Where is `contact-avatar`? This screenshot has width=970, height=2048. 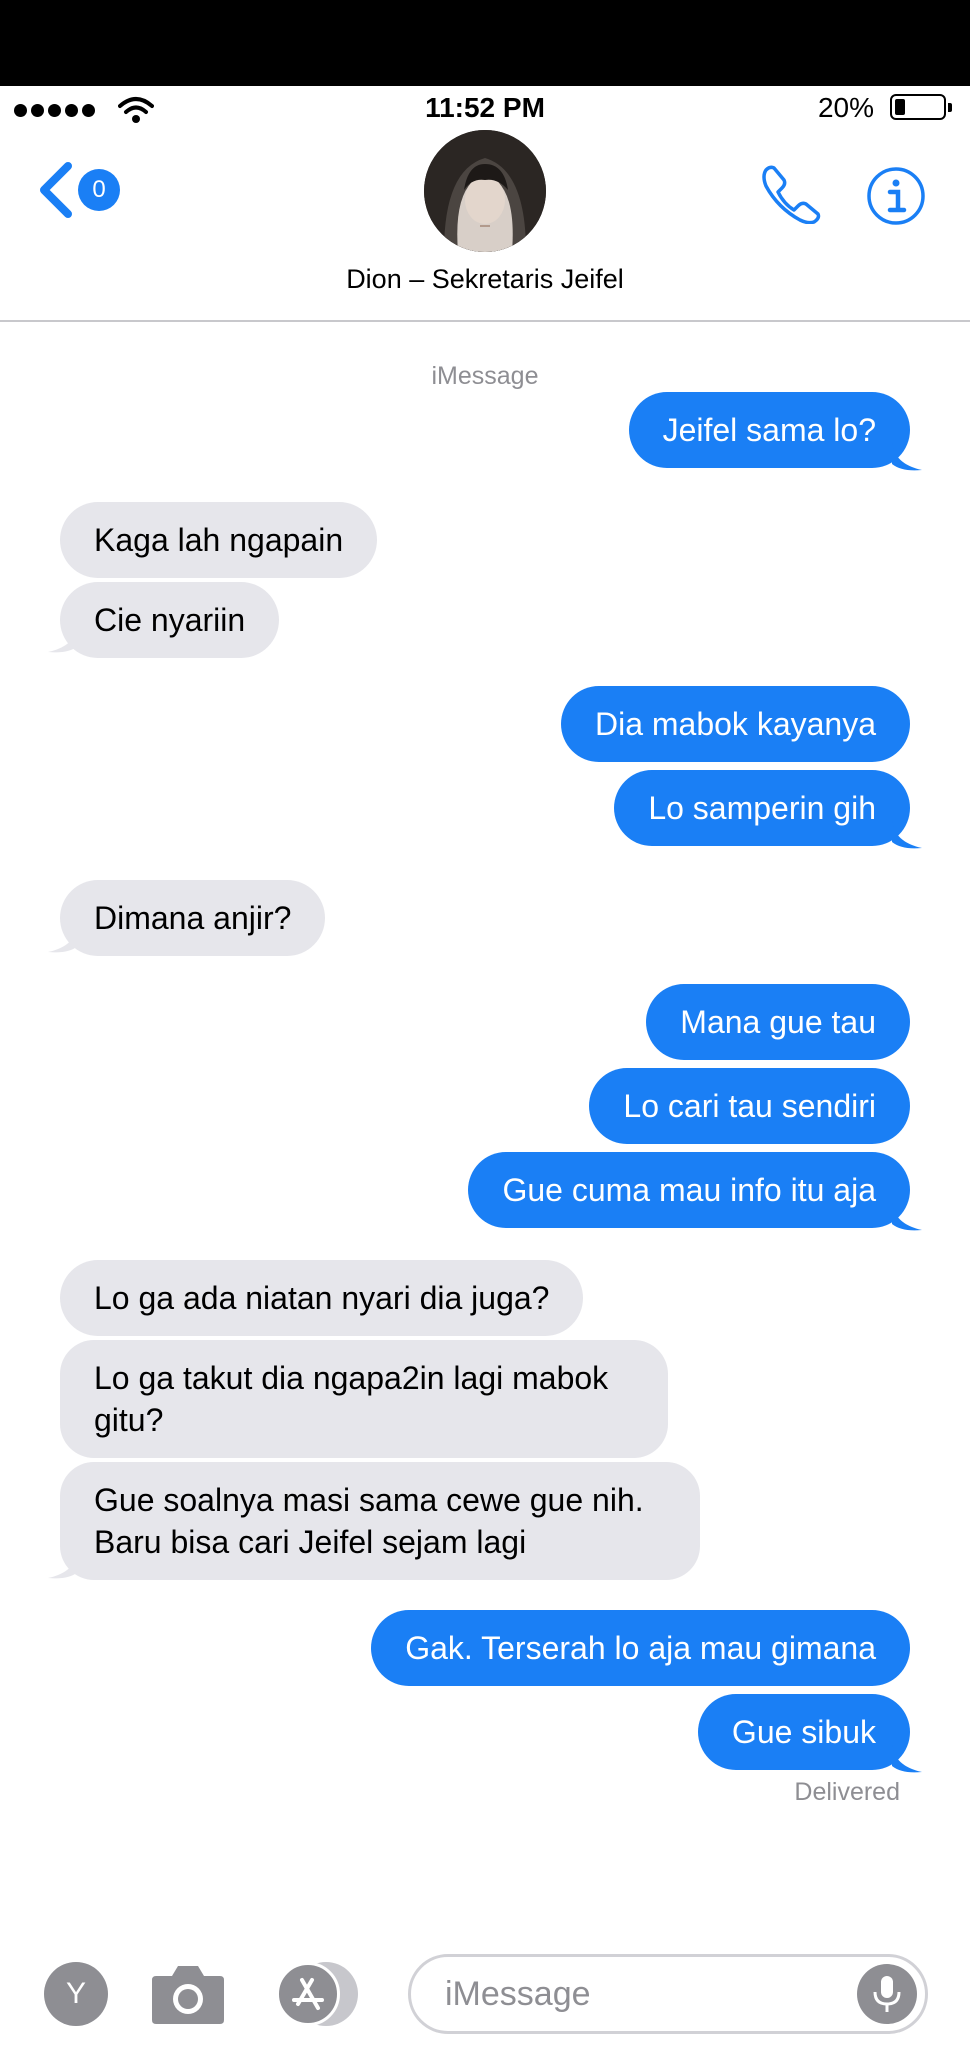 contact-avatar is located at coordinates (485, 191).